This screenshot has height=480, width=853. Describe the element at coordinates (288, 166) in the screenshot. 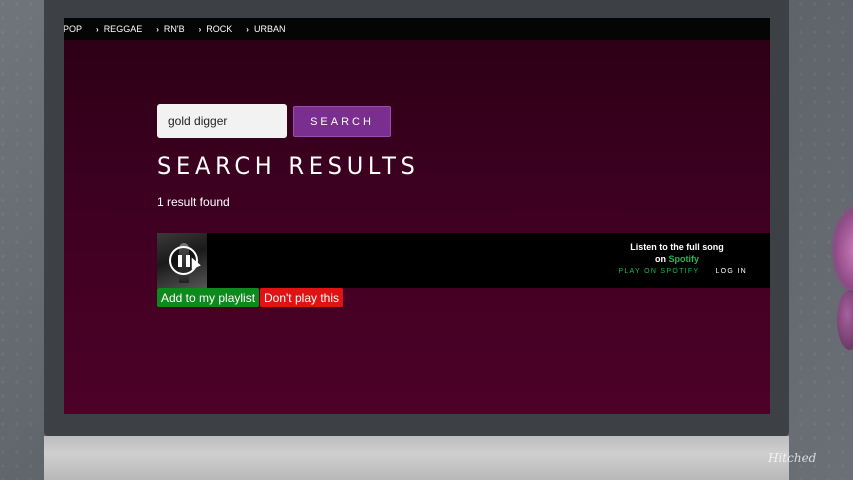

I see `page-title: SEARCH RESULTS` at that location.